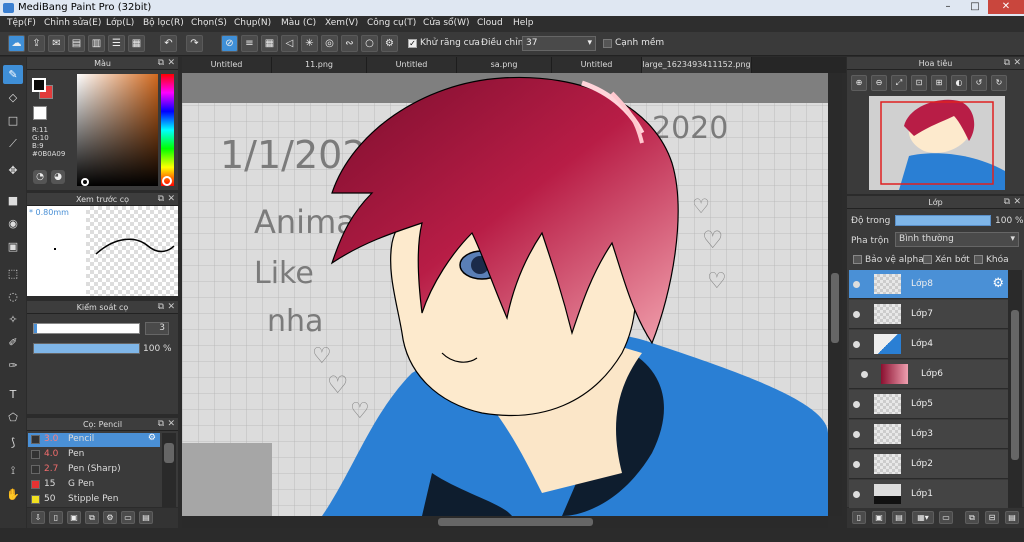 The width and height of the screenshot is (1024, 542). What do you see at coordinates (928, 314) in the screenshot?
I see `layer-item: Lớp7` at bounding box center [928, 314].